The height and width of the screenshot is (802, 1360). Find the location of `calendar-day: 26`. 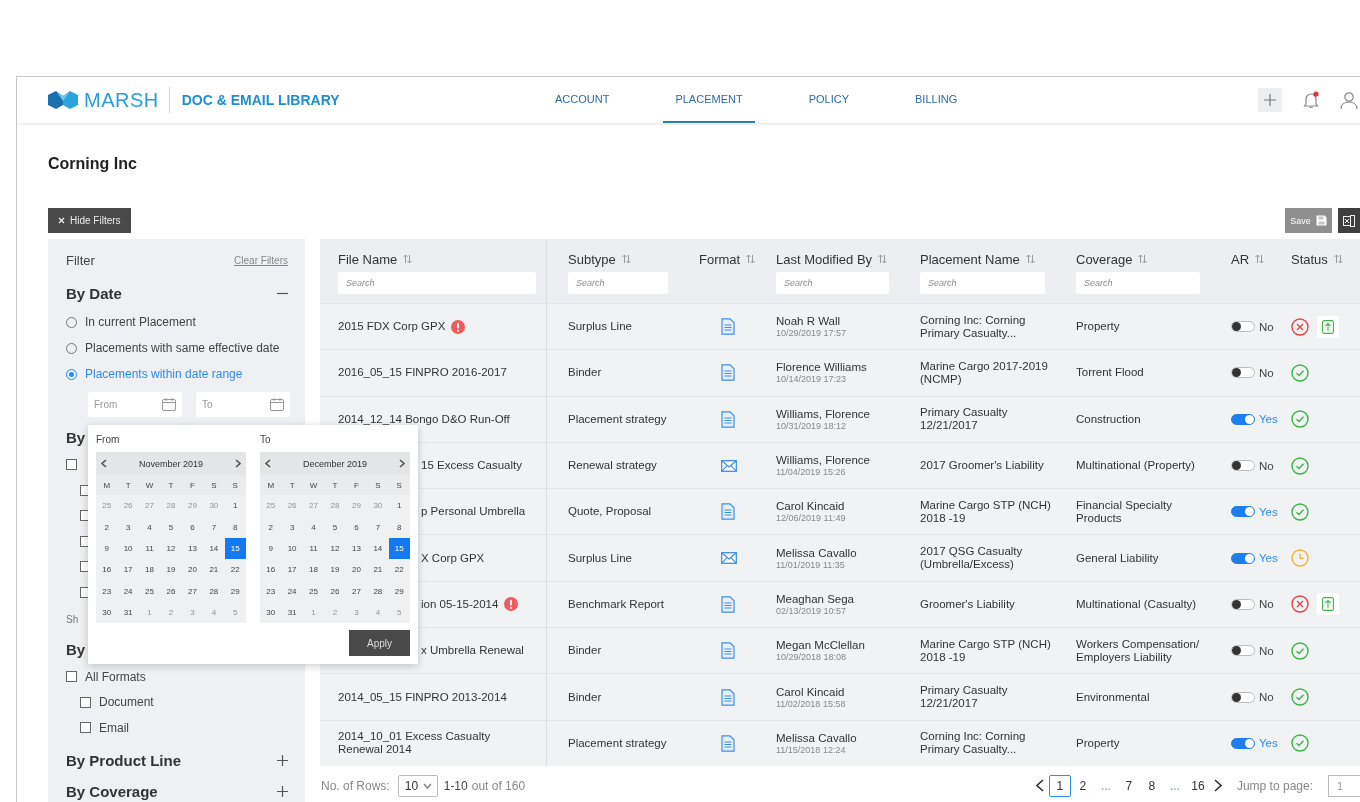

calendar-day: 26 is located at coordinates (171, 591).